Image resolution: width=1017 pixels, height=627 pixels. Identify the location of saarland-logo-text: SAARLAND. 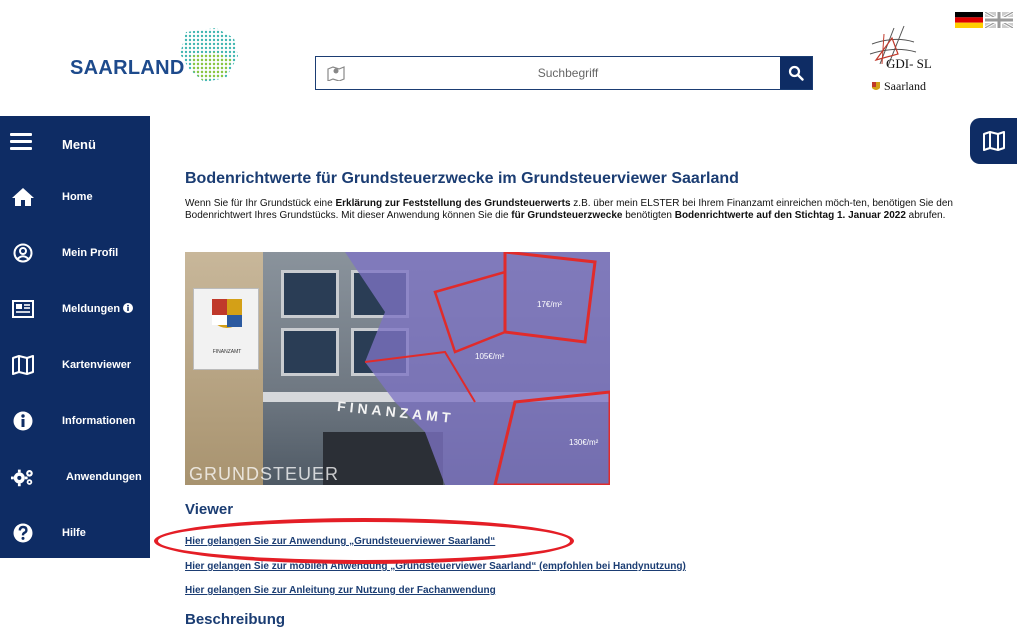
(127, 68).